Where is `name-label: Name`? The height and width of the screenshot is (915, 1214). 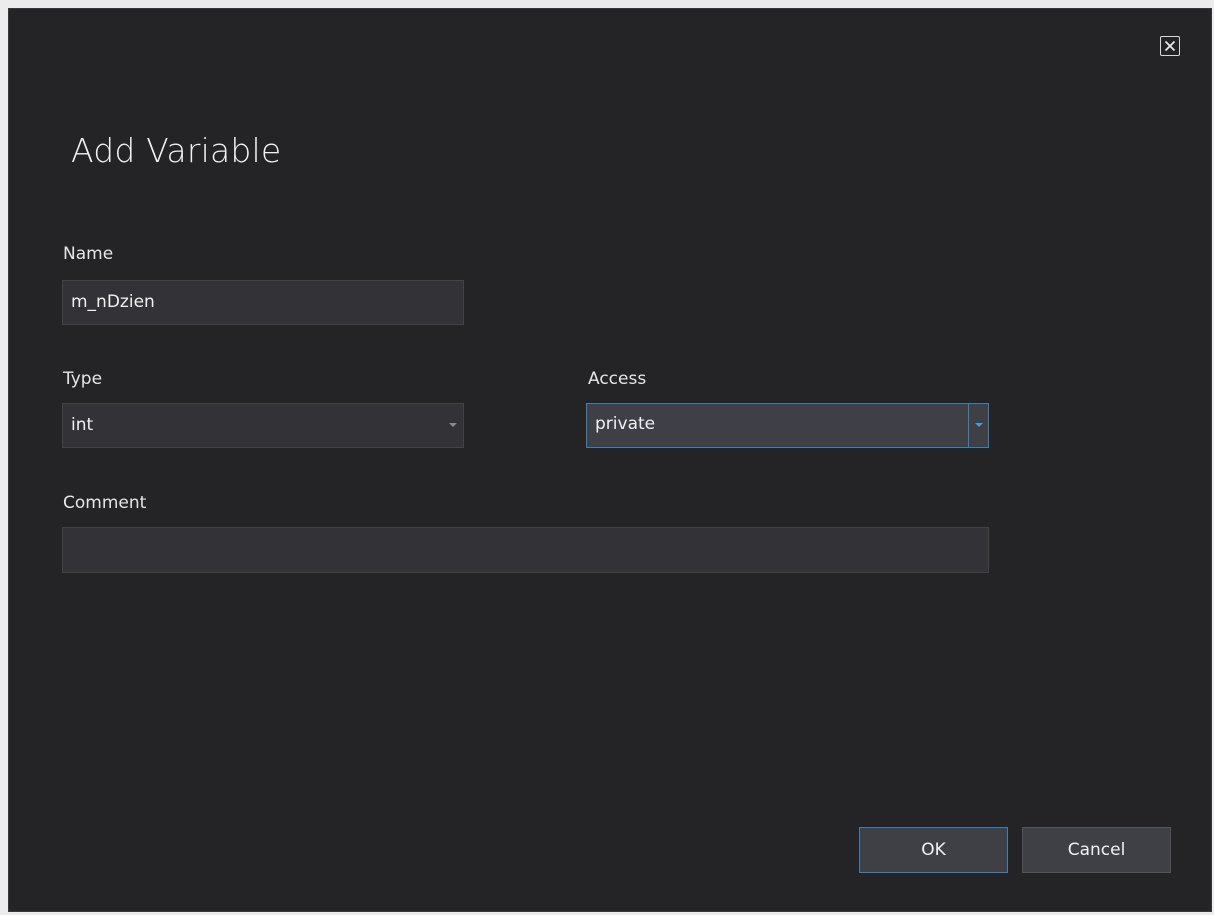 name-label: Name is located at coordinates (88, 254).